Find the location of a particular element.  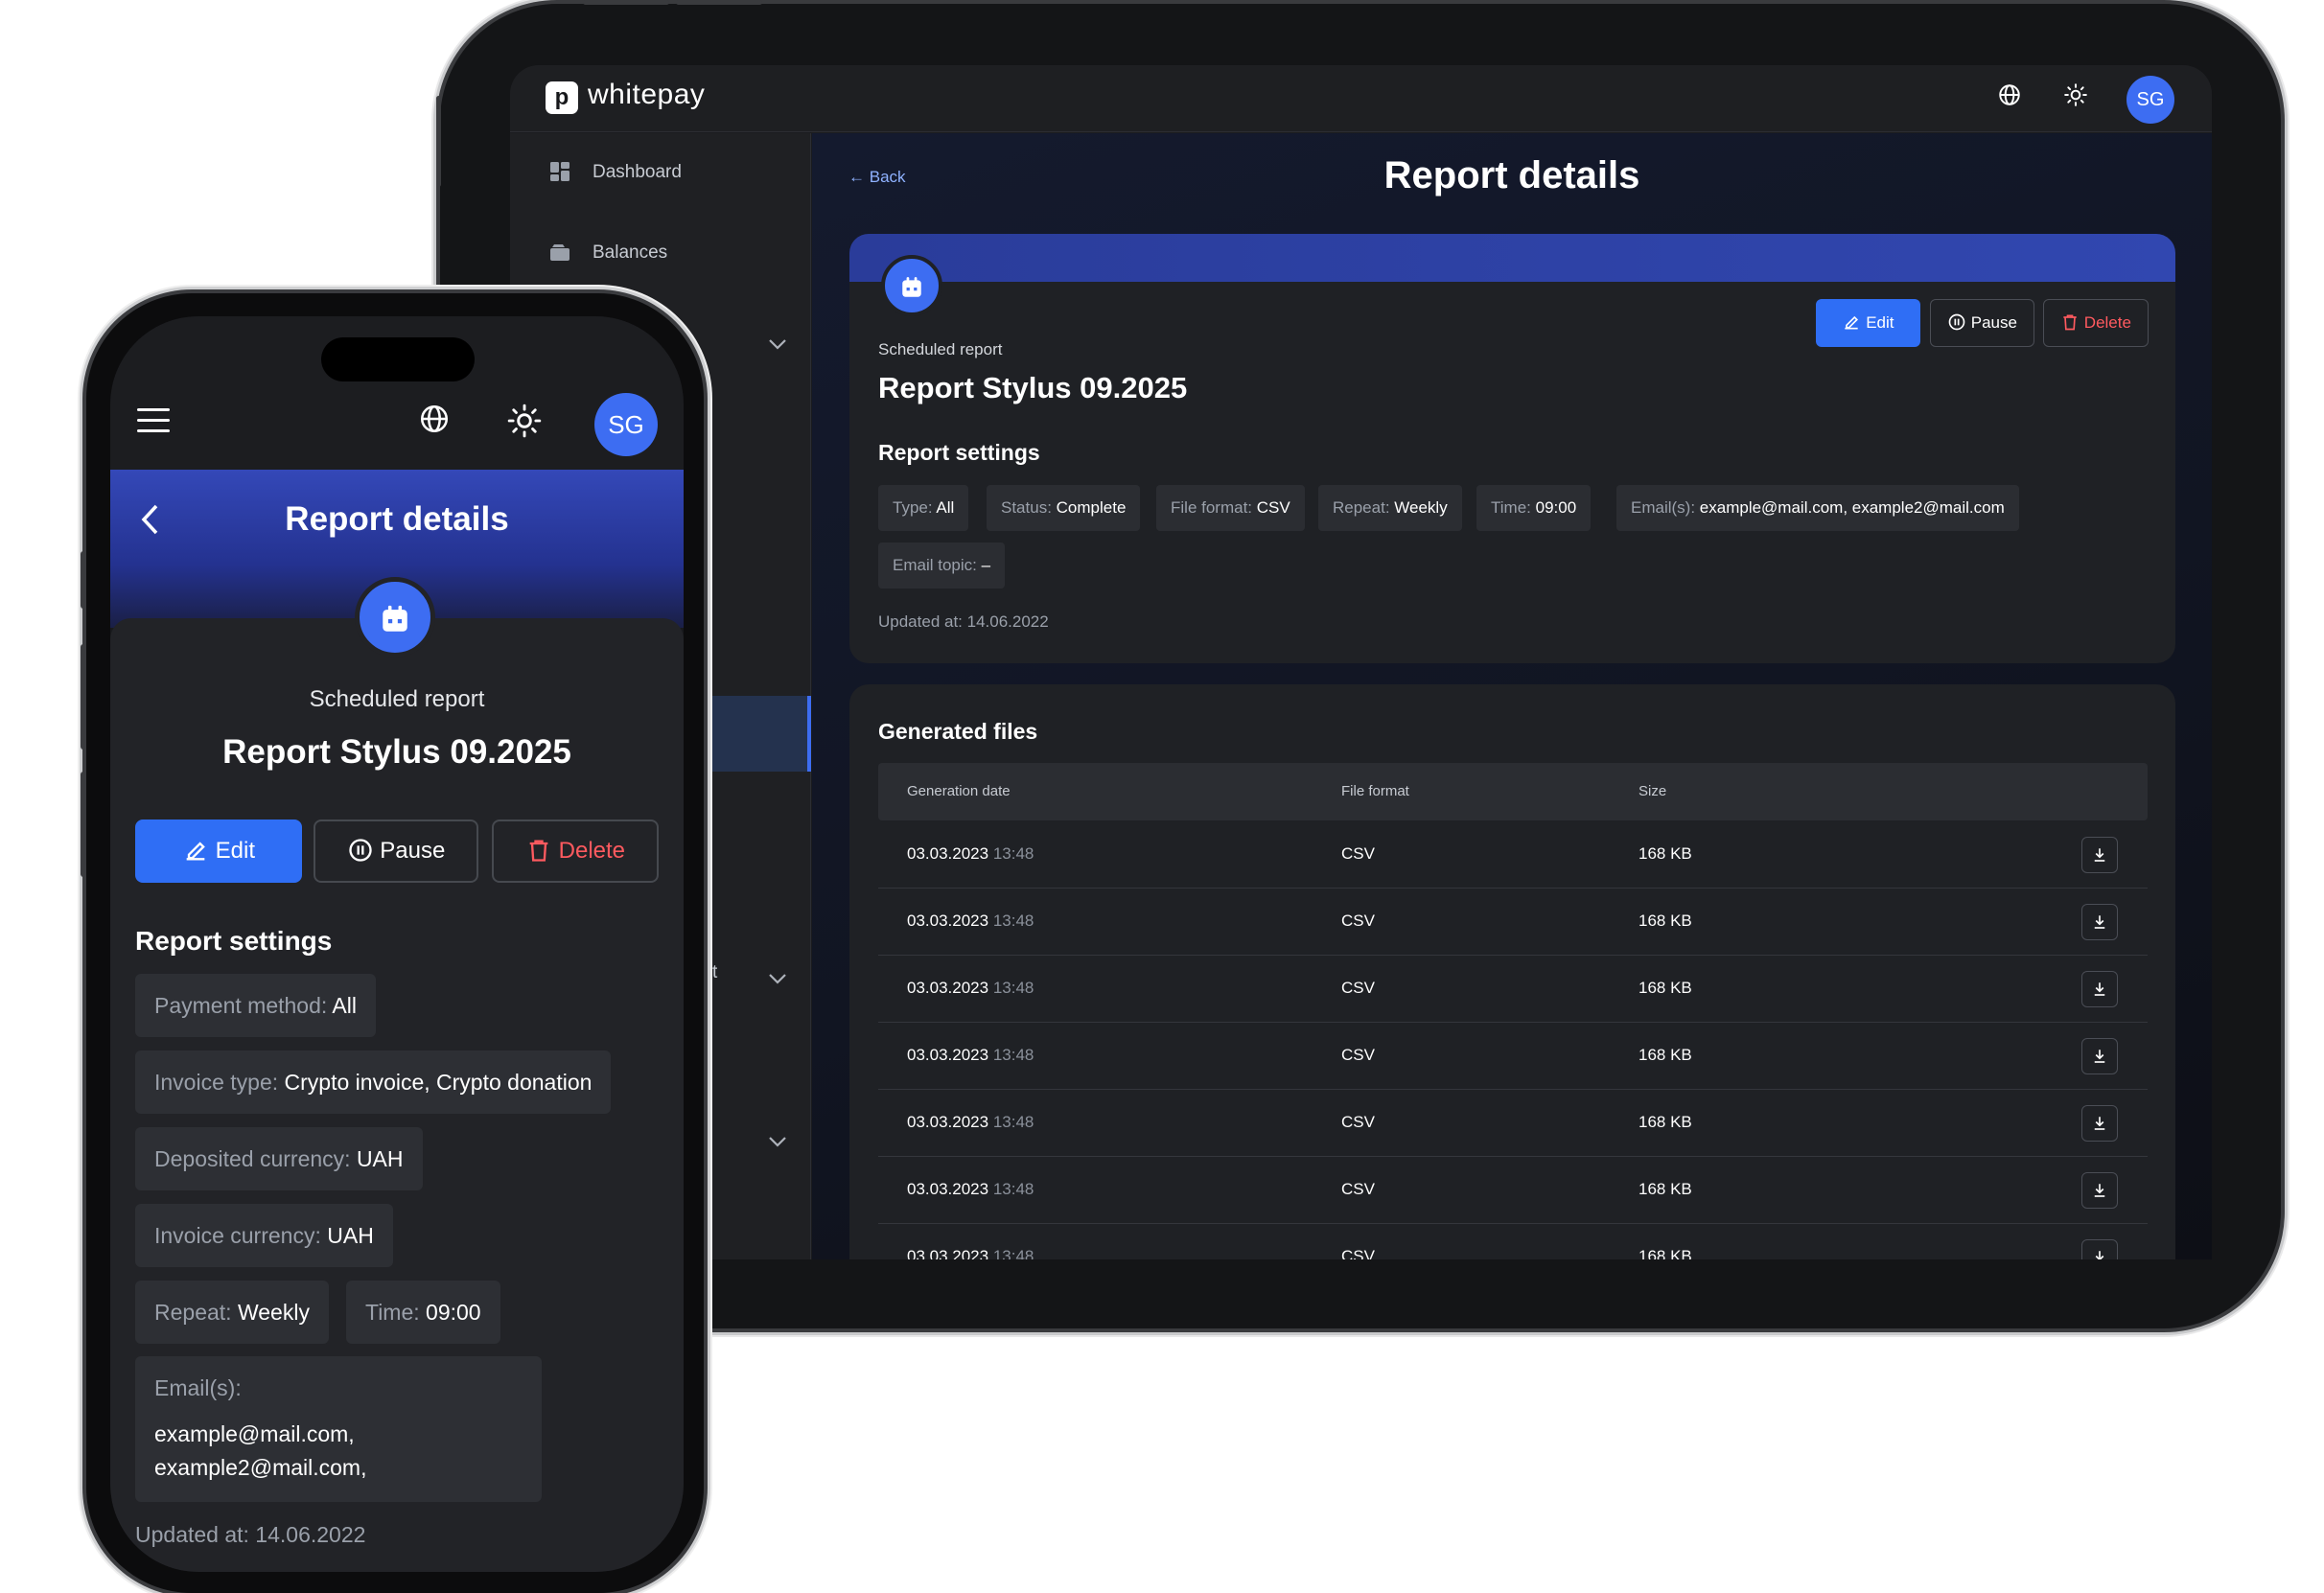

dynamic-island is located at coordinates (398, 359).